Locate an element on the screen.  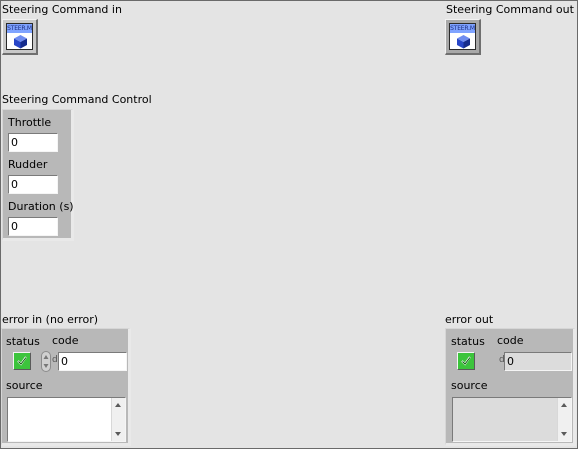
error-out-label: error out is located at coordinates (469, 319).